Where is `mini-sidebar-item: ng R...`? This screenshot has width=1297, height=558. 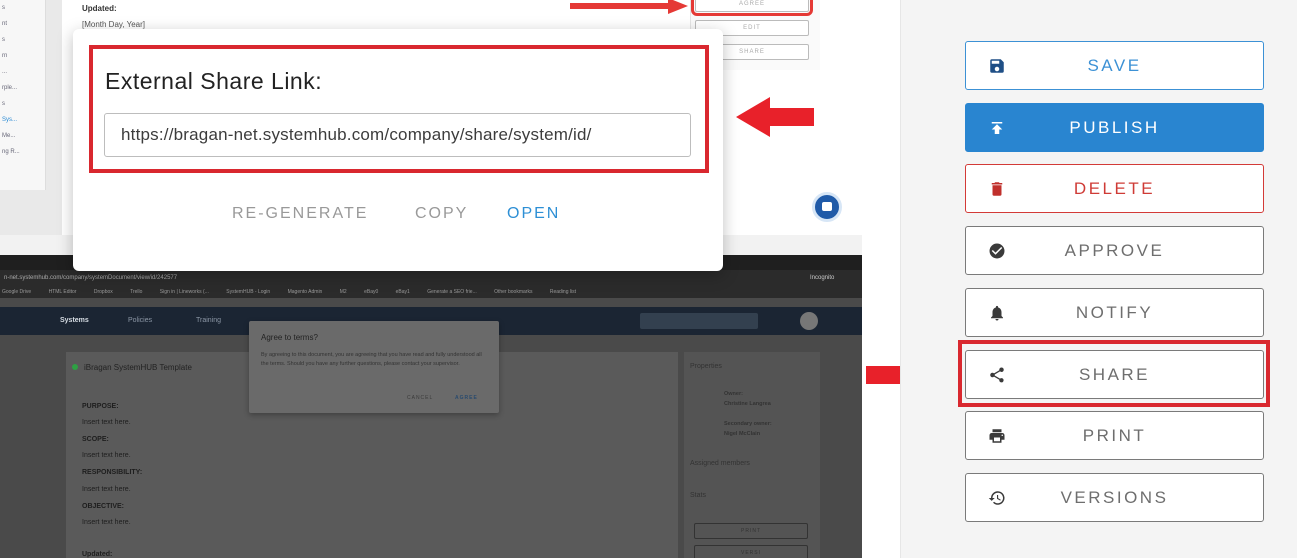
mini-sidebar-item: ng R... is located at coordinates (11, 152).